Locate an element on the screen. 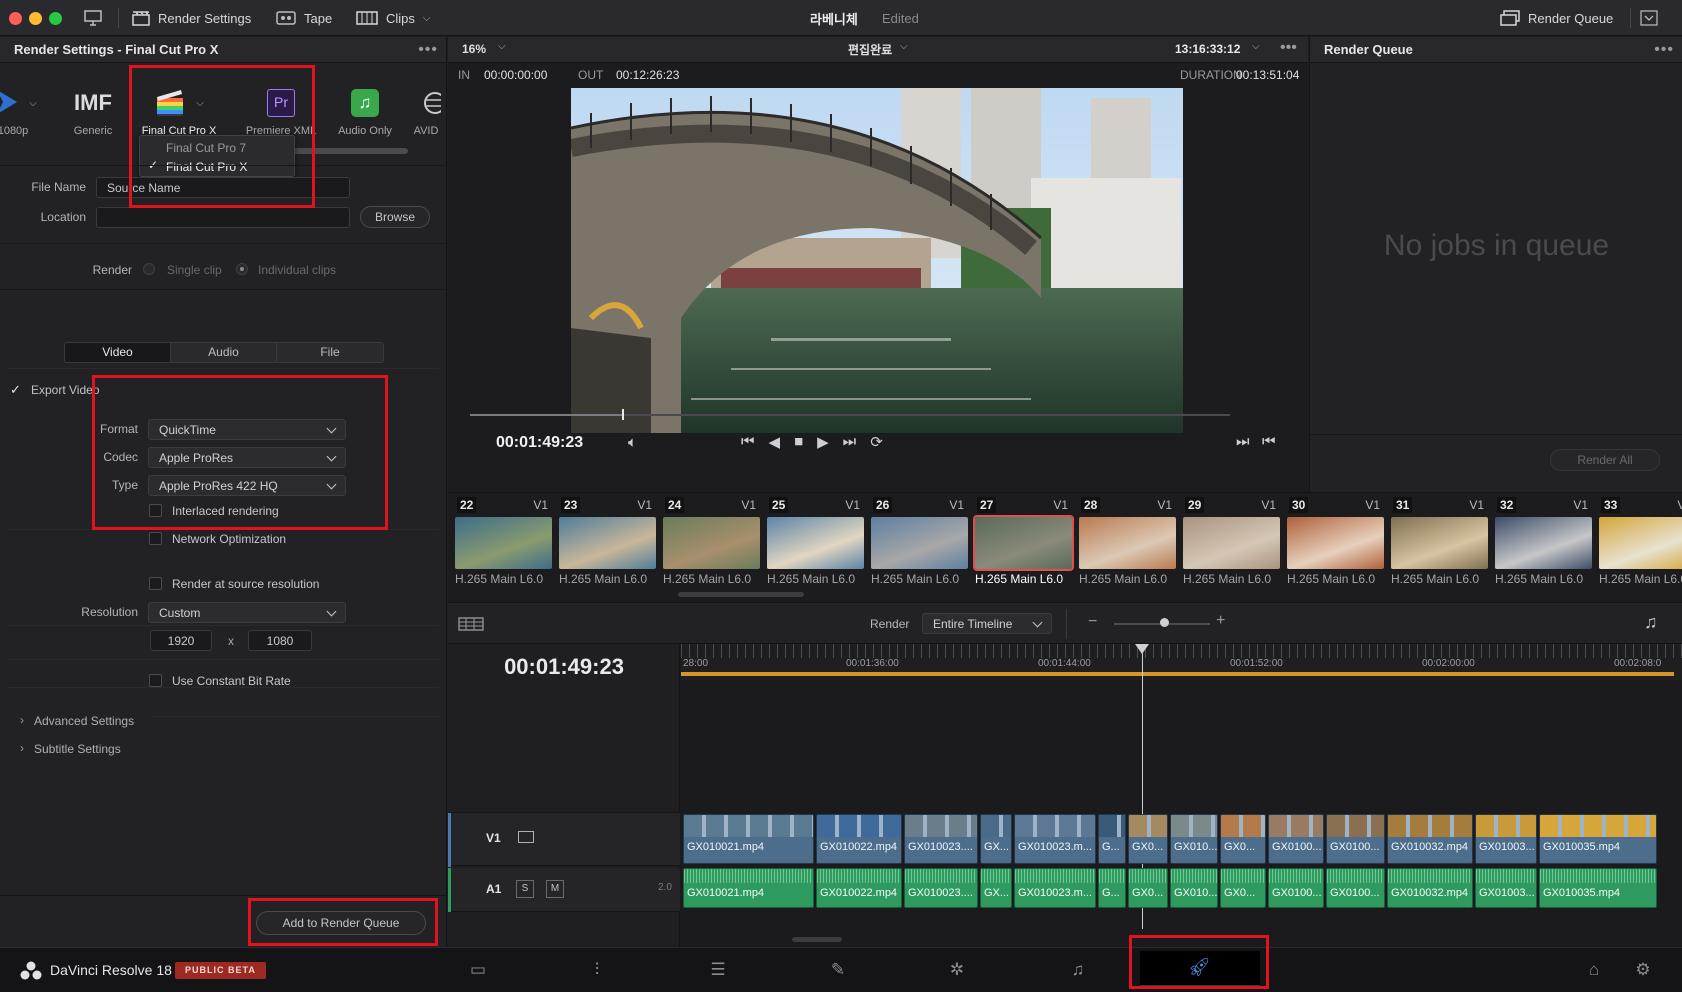  volume-icon: 🔈︎ is located at coordinates (632, 442).